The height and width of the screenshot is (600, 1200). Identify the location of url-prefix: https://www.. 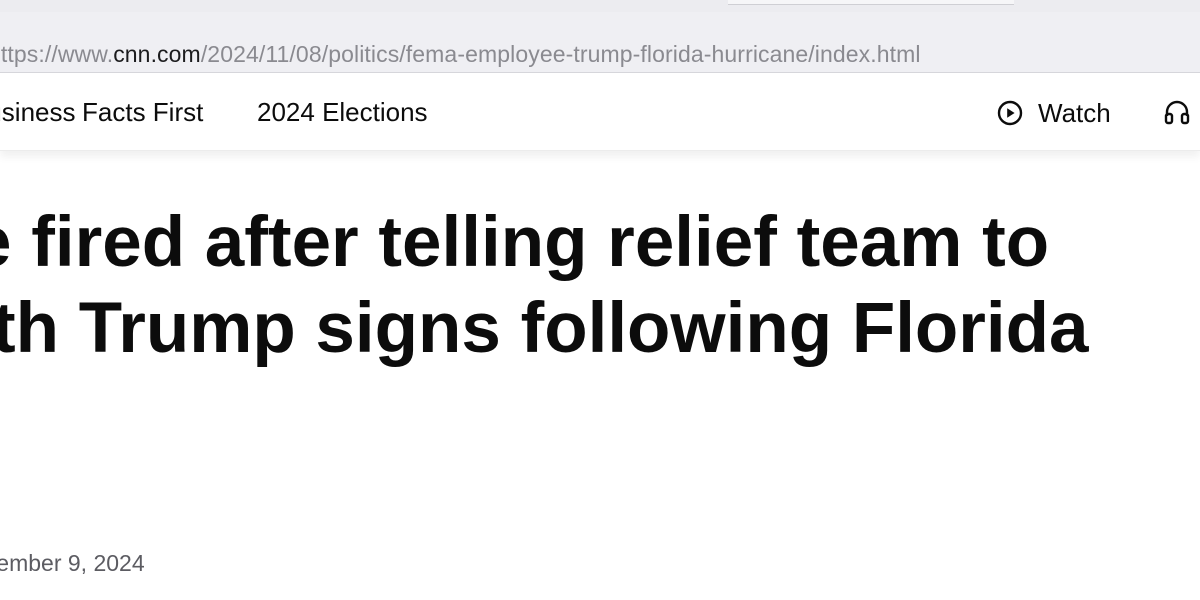
(57, 54).